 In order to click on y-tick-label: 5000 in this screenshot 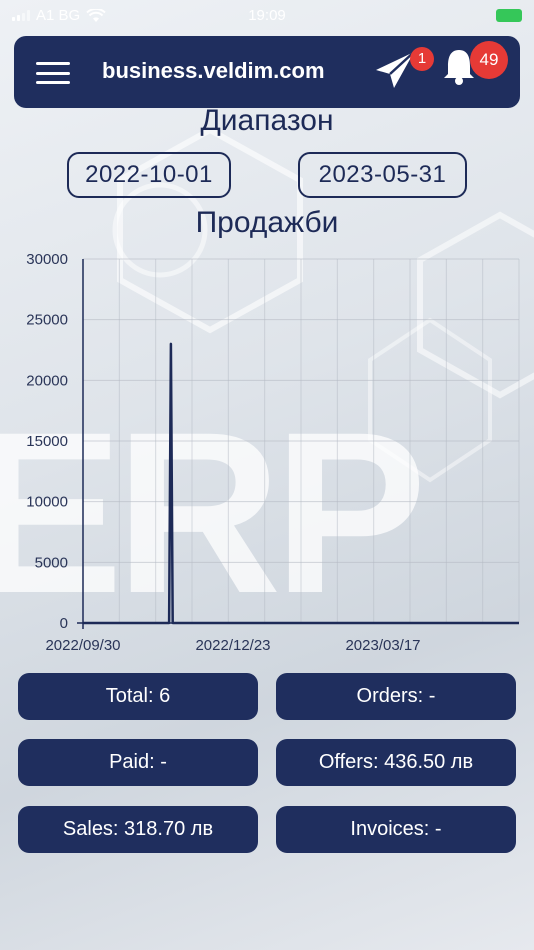, I will do `click(51, 562)`.